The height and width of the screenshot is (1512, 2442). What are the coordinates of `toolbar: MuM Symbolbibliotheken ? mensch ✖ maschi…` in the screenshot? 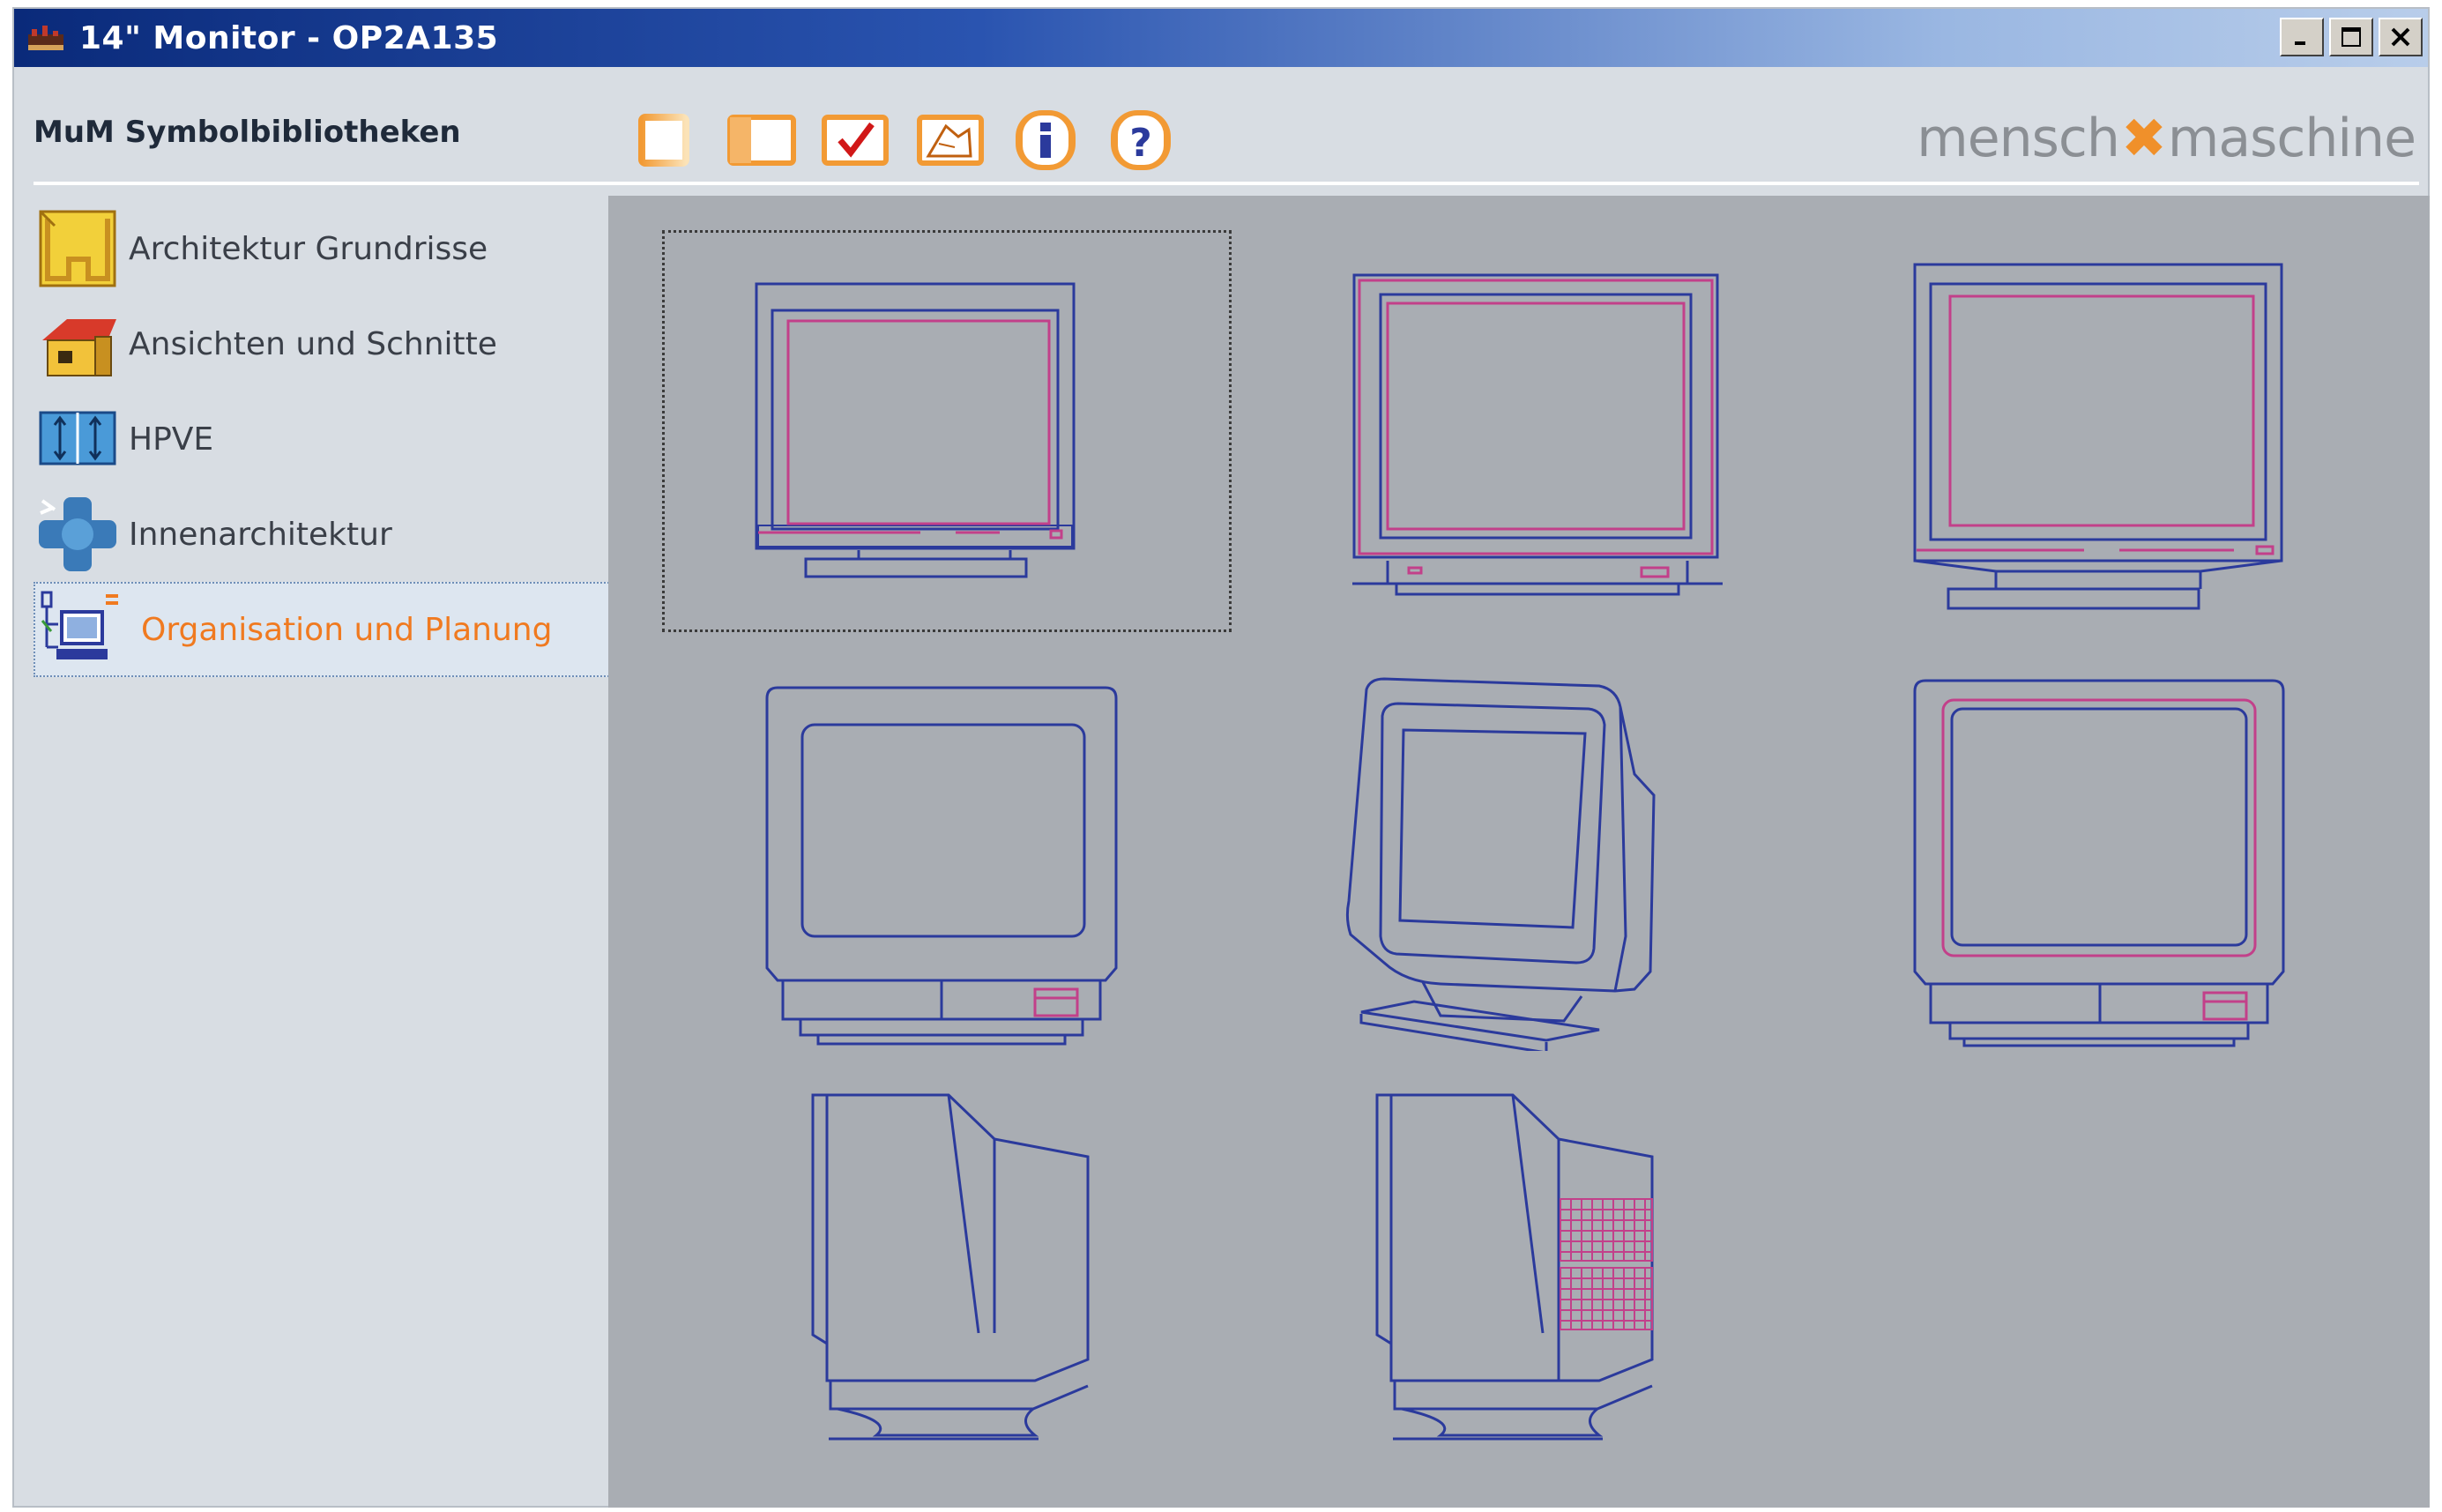 It's located at (1221, 128).